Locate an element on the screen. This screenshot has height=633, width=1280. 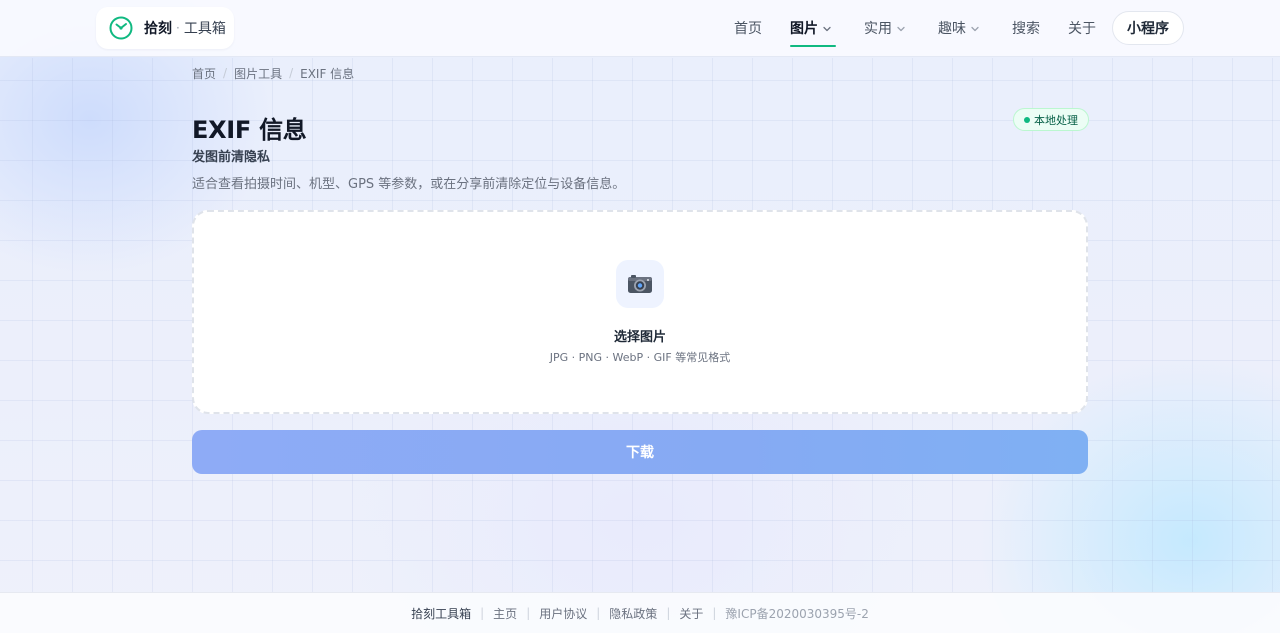
footer-link-home: 主页 is located at coordinates (505, 613).